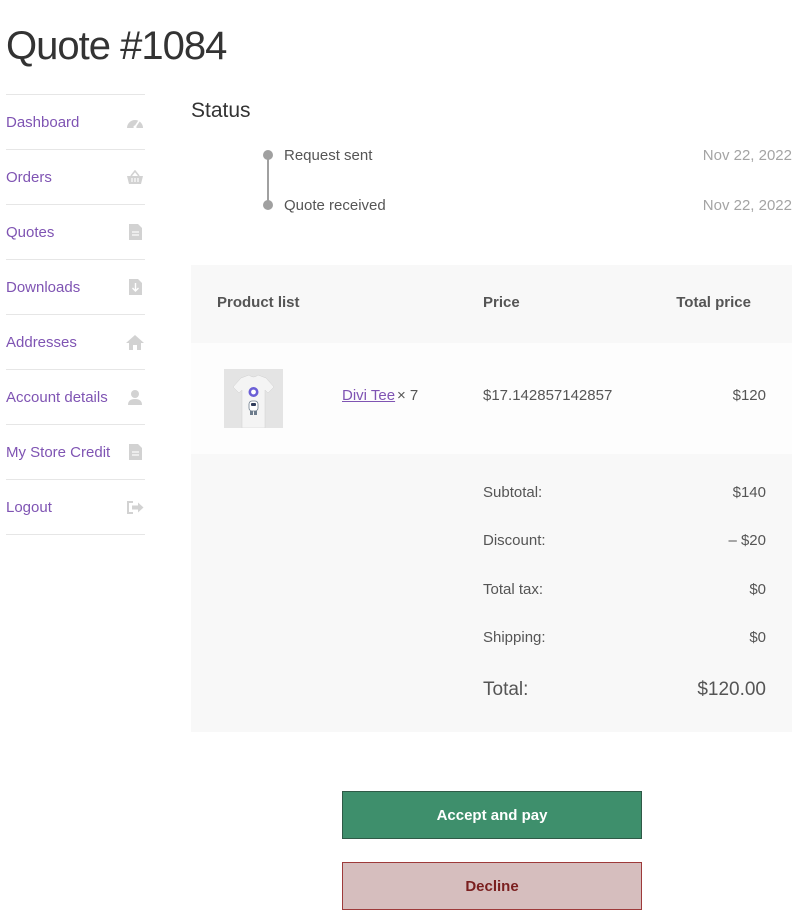  I want to click on timeline-event: Quote received Nov 22, 2022, so click(491, 205).